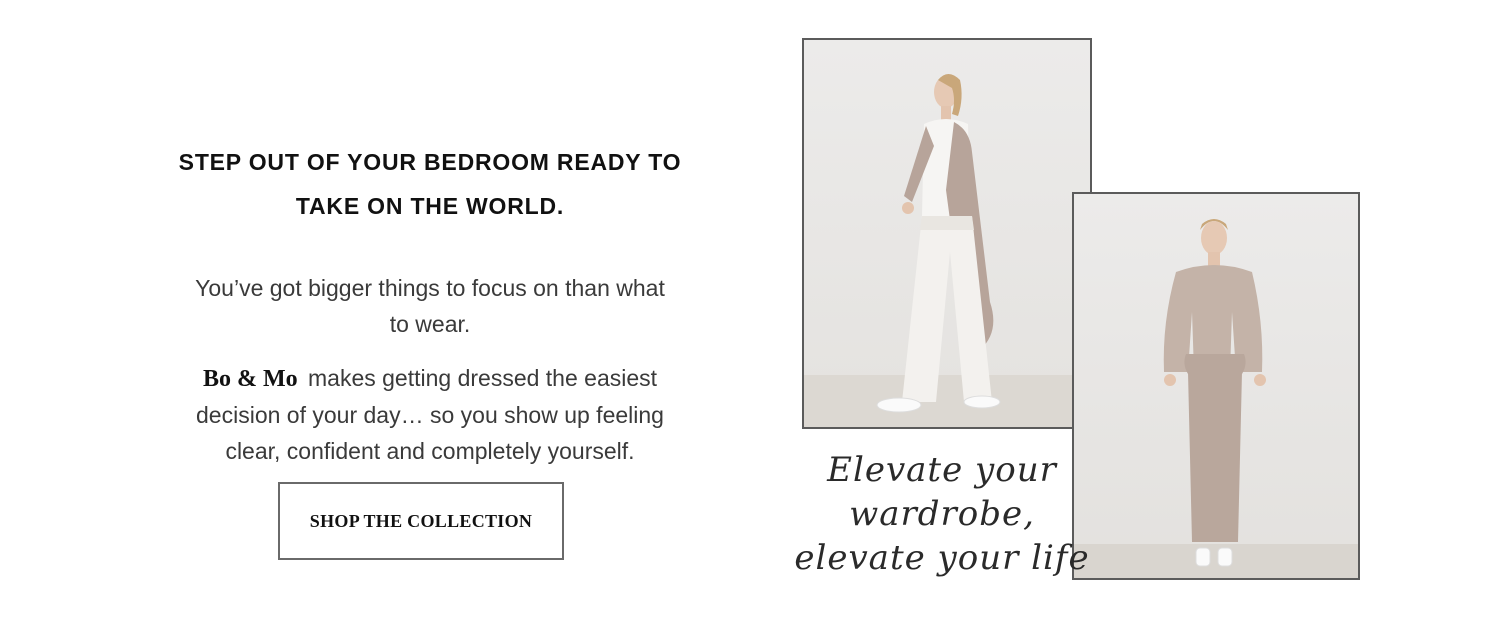 The width and height of the screenshot is (1500, 625). Describe the element at coordinates (942, 492) in the screenshot. I see `tagline-line-1: Elevate your wardrobe,` at that location.